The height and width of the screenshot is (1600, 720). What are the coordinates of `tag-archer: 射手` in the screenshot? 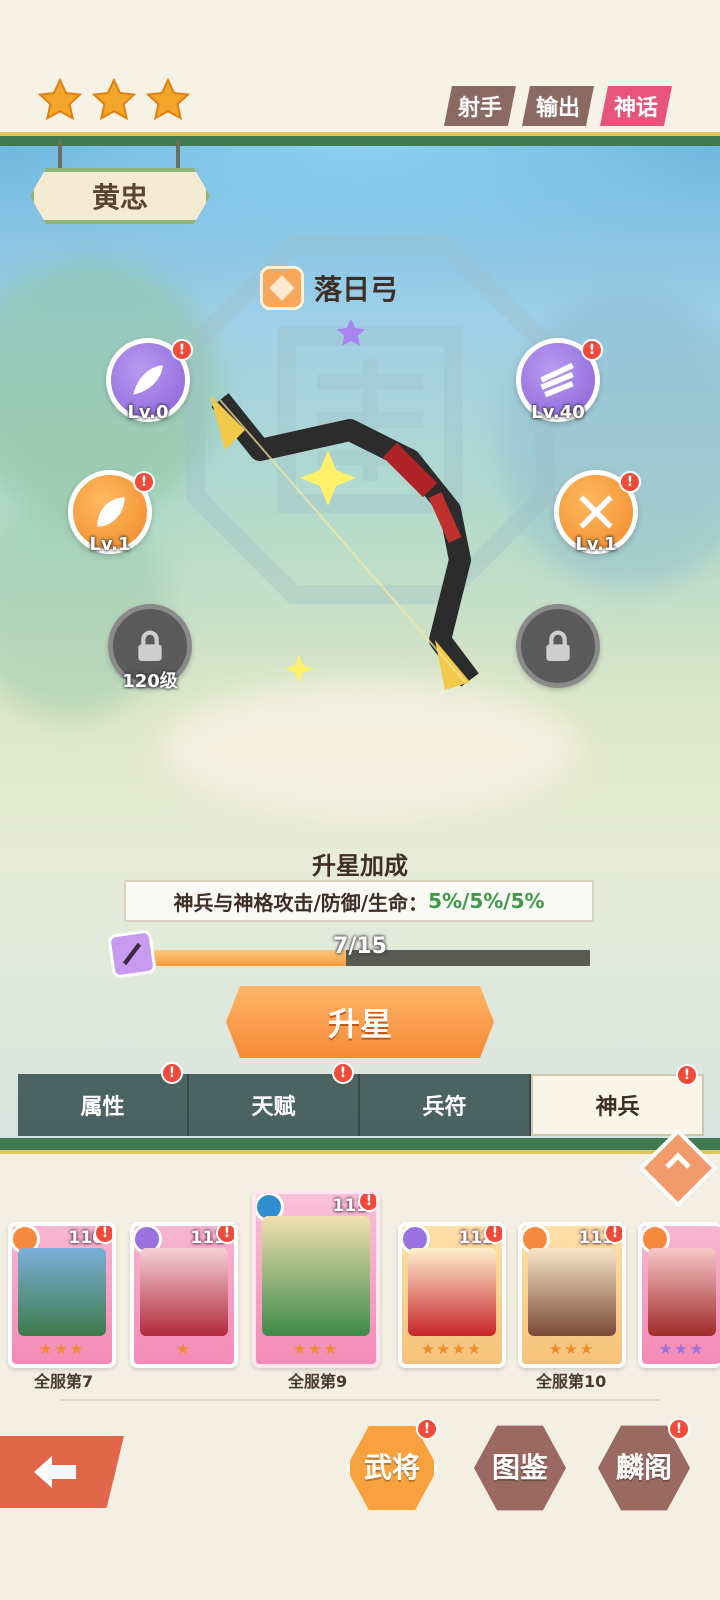 It's located at (480, 106).